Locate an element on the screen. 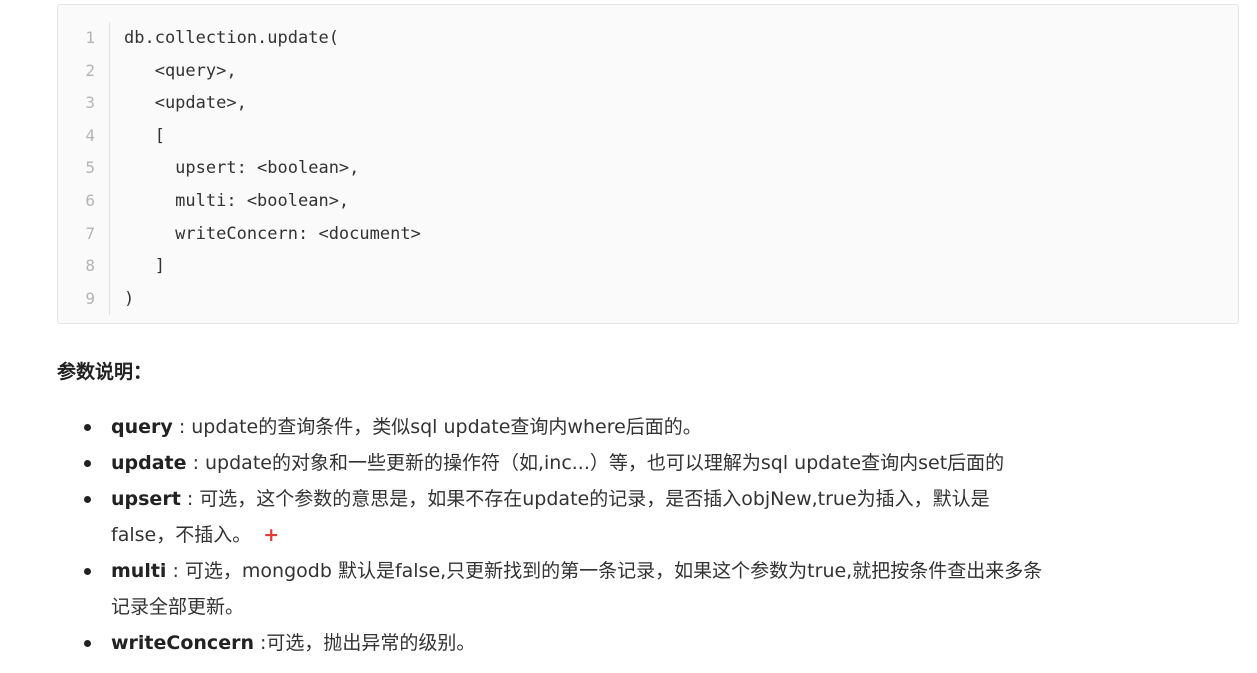 The height and width of the screenshot is (673, 1257). param-desc: : update的查询条件，类似sql update查询内where后面的。 is located at coordinates (437, 427).